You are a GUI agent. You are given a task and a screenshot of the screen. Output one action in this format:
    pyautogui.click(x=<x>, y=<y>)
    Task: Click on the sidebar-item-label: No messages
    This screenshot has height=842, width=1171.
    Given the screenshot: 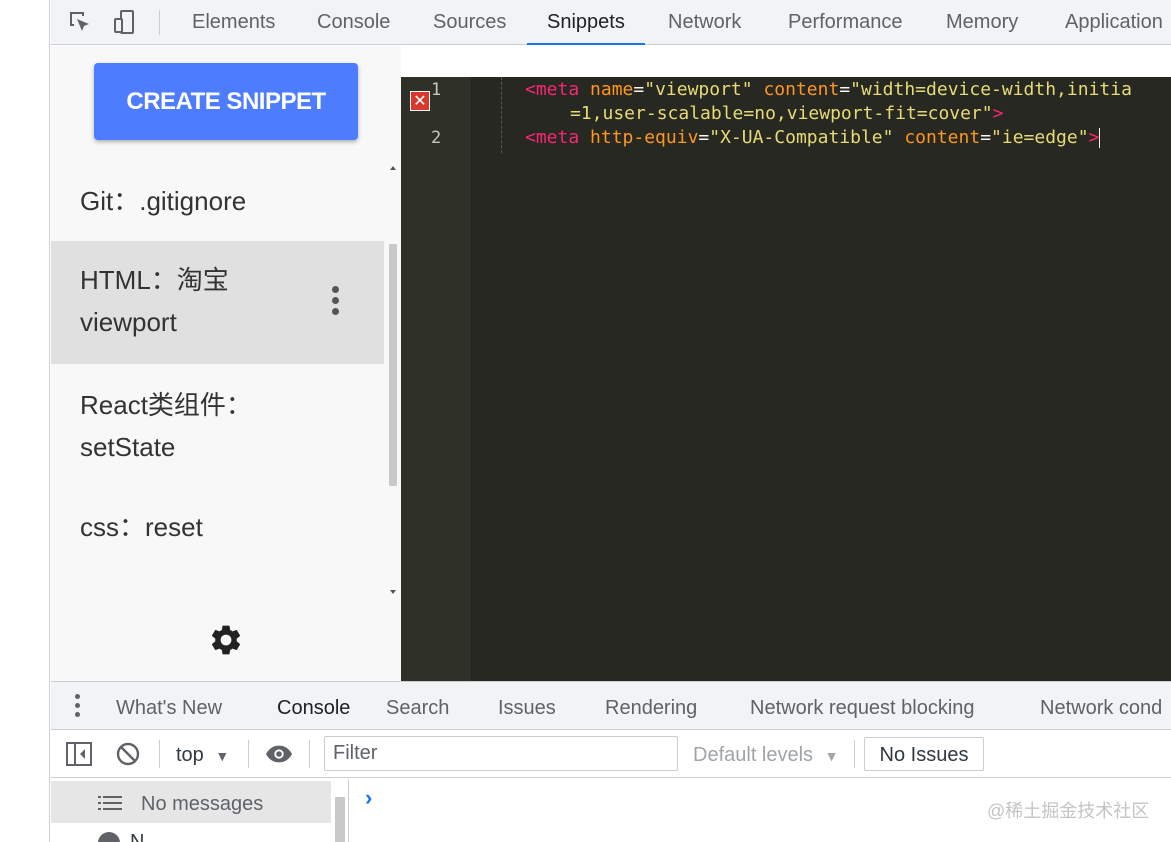 What is the action you would take?
    pyautogui.click(x=202, y=804)
    